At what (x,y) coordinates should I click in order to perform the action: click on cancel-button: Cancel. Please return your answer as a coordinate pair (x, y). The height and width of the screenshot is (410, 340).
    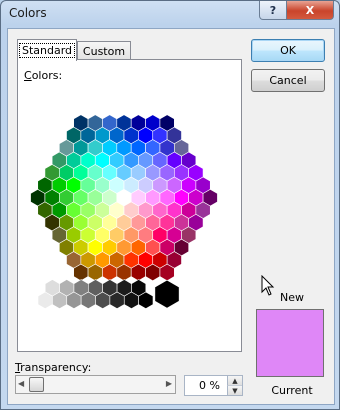
    Looking at the image, I should click on (288, 80).